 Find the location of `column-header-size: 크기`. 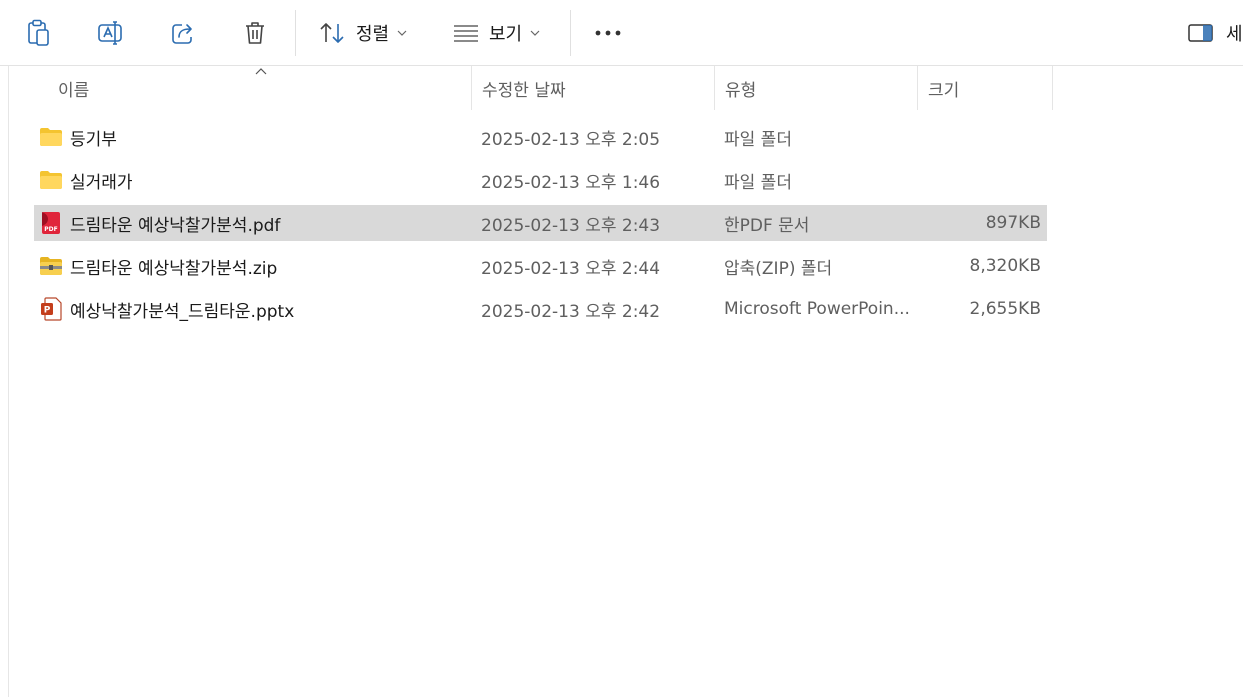

column-header-size: 크기 is located at coordinates (985, 88).